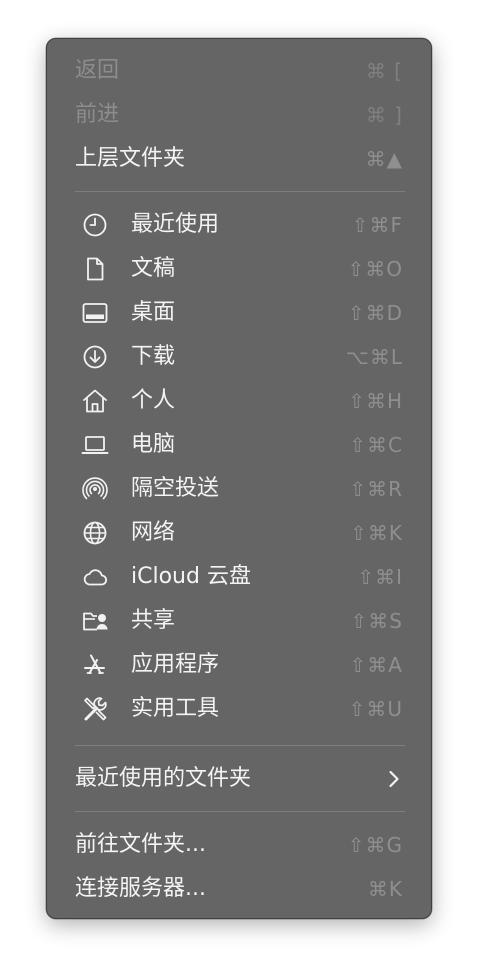 This screenshot has height=974, width=478. What do you see at coordinates (239, 665) in the screenshot?
I see `menu-item-applications: 应用程序 ⇧⌘A` at bounding box center [239, 665].